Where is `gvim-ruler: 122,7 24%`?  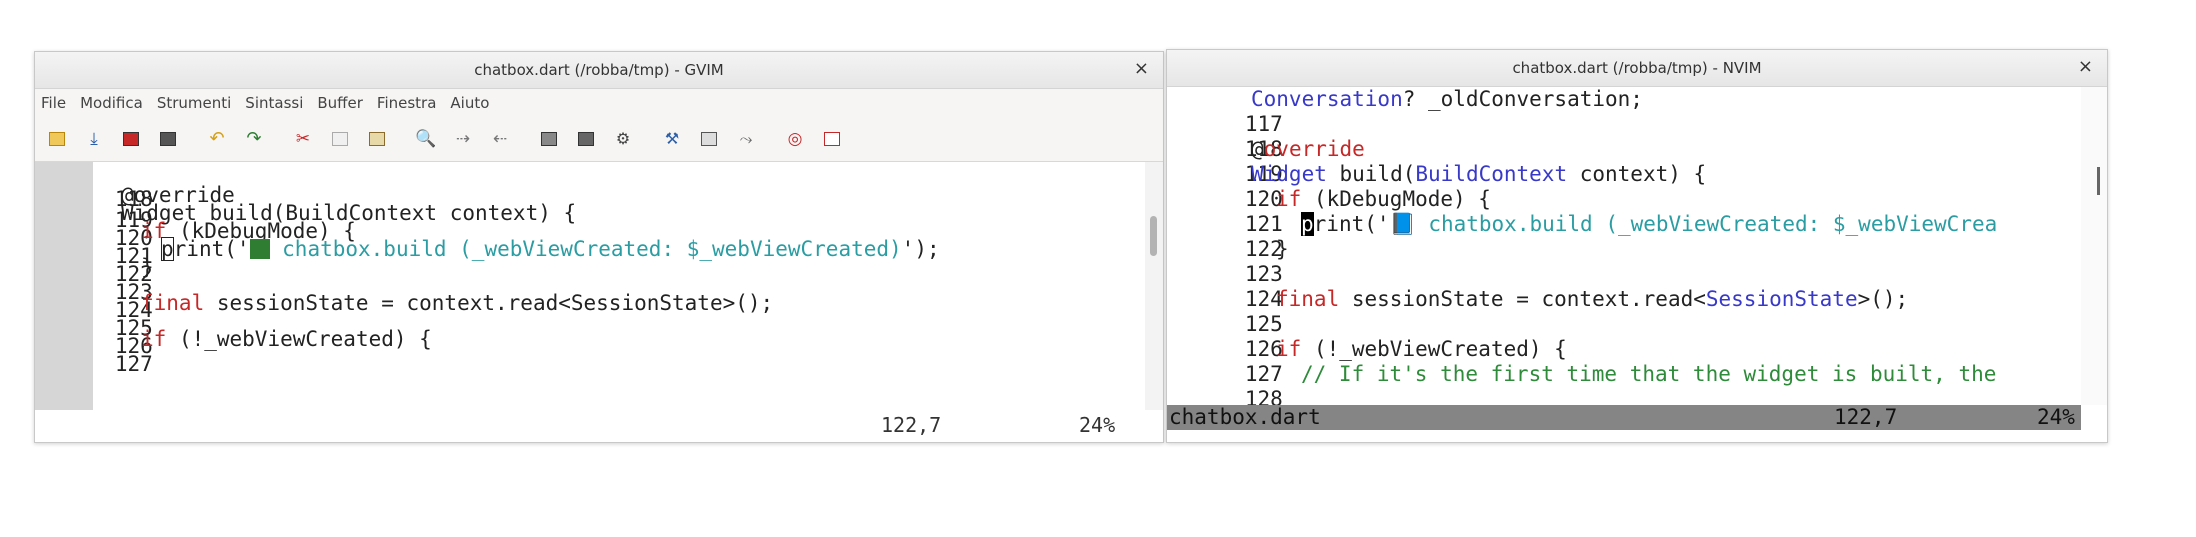 gvim-ruler: 122,7 24% is located at coordinates (599, 426).